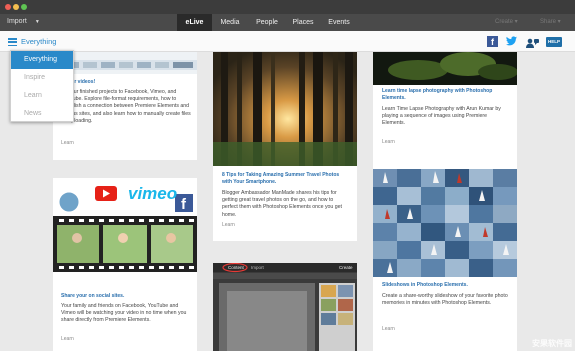 This screenshot has height=351, width=575. I want to click on dropdown-item-everything: Everything, so click(42, 60).